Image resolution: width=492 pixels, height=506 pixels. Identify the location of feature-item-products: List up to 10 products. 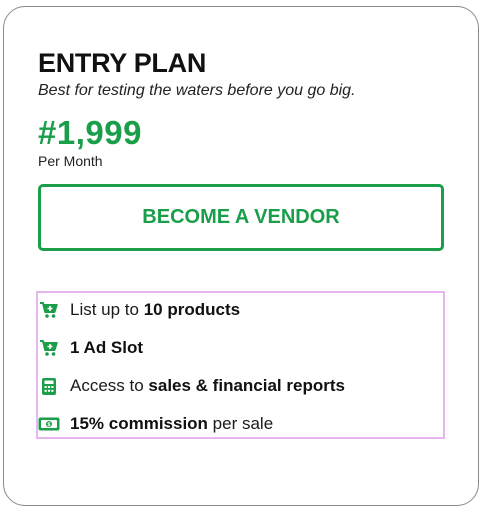
(238, 310).